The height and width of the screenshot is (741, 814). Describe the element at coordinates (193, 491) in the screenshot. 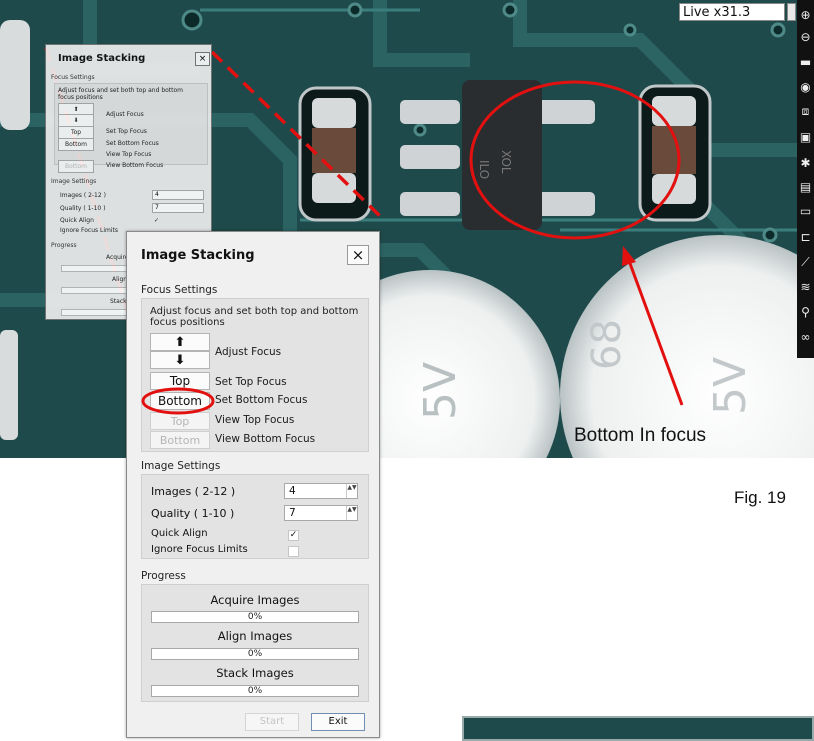

I see `images-label: Images ( 2-12 )` at that location.